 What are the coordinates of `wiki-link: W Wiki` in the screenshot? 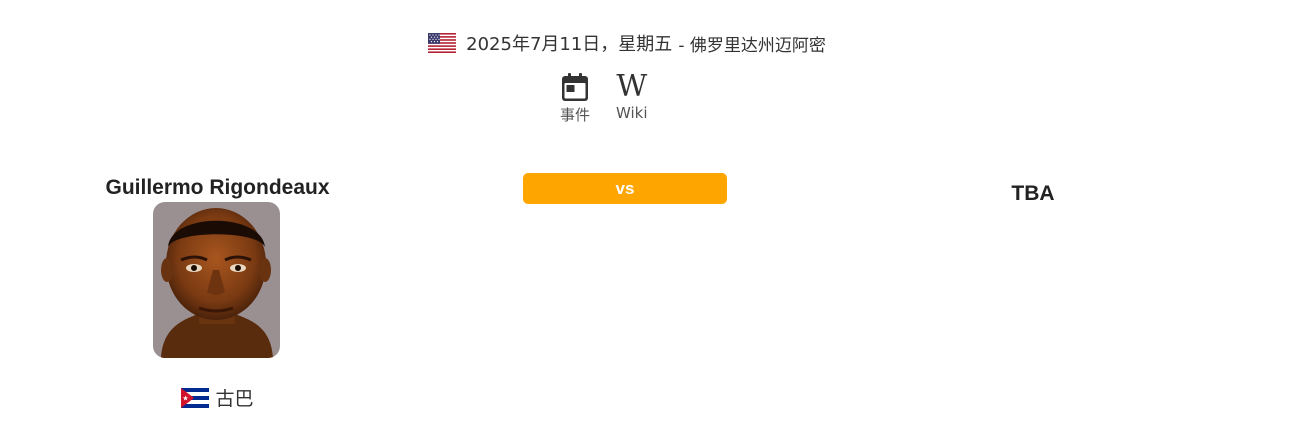 It's located at (632, 98).